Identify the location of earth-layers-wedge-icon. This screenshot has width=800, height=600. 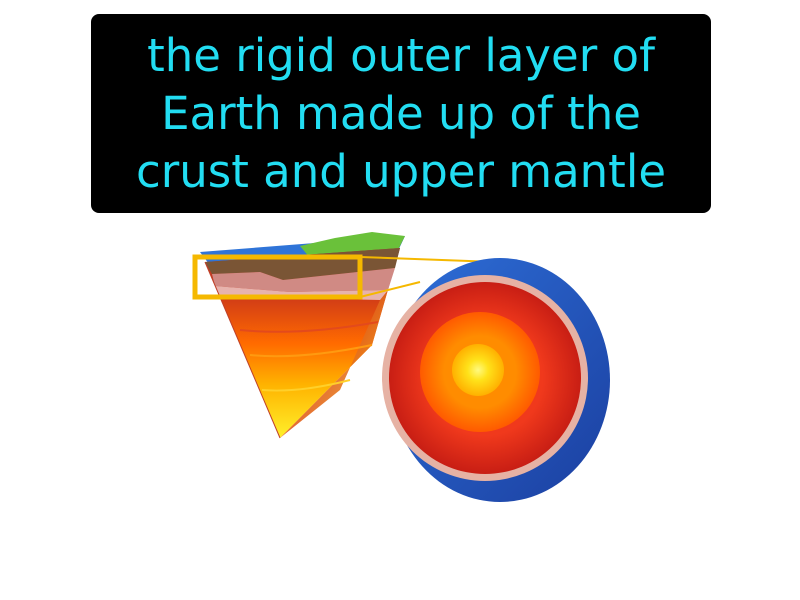
(302, 335).